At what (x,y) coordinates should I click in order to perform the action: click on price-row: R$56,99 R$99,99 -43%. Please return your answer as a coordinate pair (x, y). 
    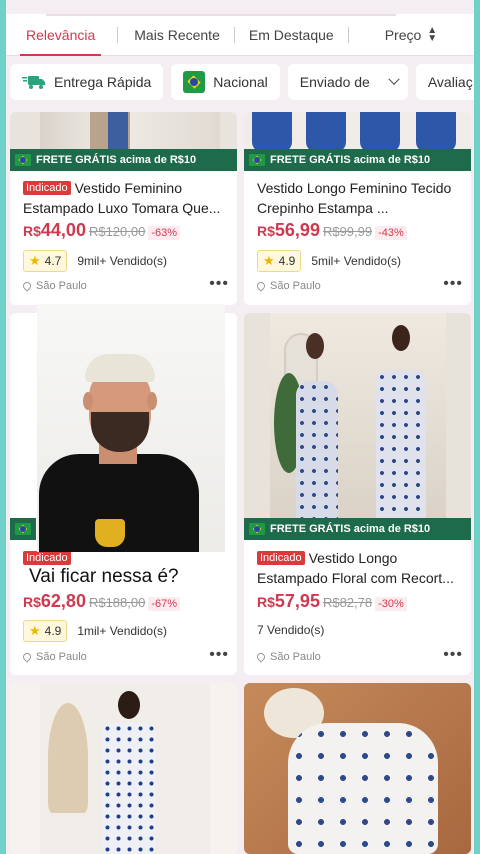
    Looking at the image, I should click on (332, 230).